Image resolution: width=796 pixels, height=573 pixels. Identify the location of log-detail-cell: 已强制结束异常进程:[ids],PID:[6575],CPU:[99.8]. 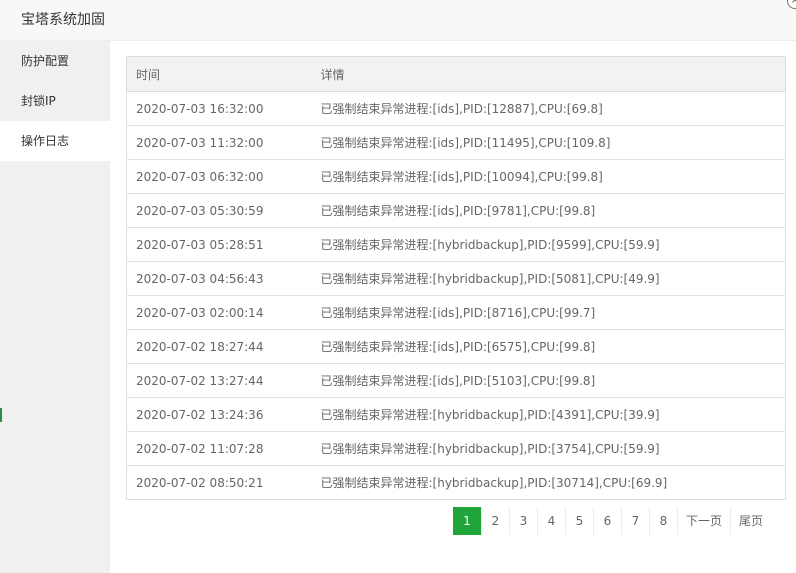
(548, 346).